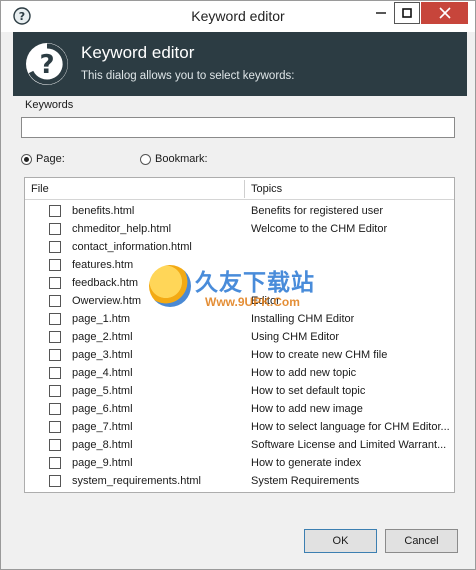  Describe the element at coordinates (49, 105) in the screenshot. I see `keywords-label: Keywords` at that location.